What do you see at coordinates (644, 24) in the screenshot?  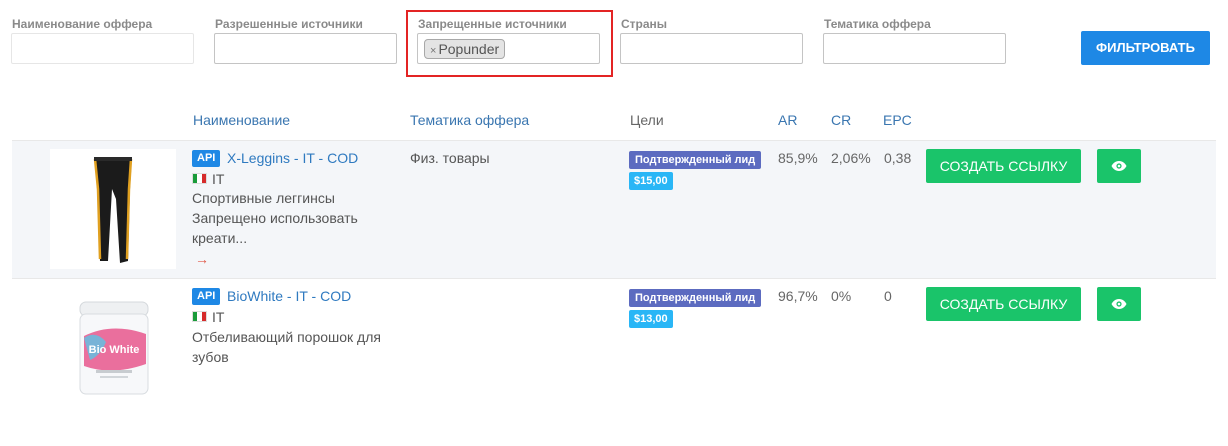 I see `filter-countries-label: Страны` at bounding box center [644, 24].